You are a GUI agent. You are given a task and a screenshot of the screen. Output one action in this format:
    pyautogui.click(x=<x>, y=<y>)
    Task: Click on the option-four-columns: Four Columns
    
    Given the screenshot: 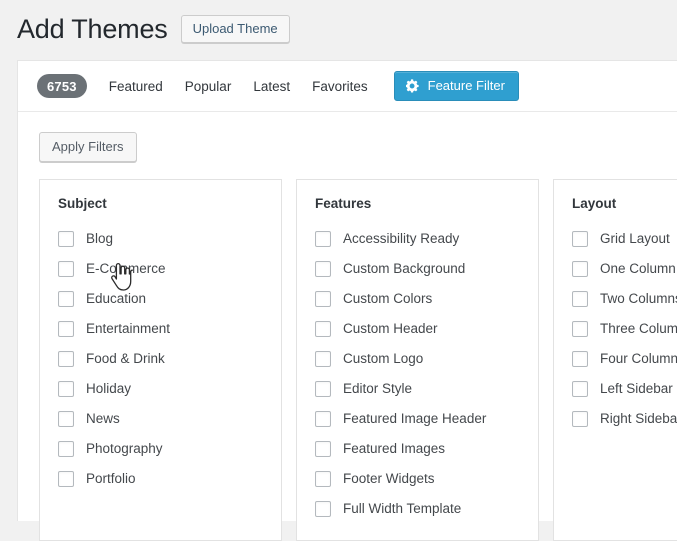 What is the action you would take?
    pyautogui.click(x=624, y=359)
    